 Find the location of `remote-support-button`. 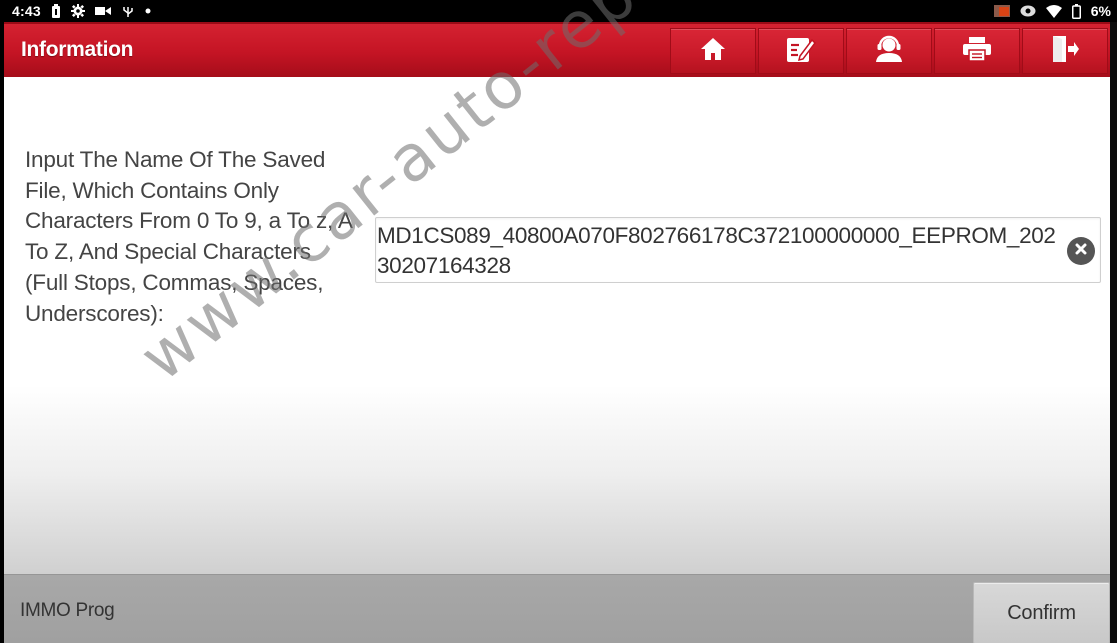

remote-support-button is located at coordinates (889, 51).